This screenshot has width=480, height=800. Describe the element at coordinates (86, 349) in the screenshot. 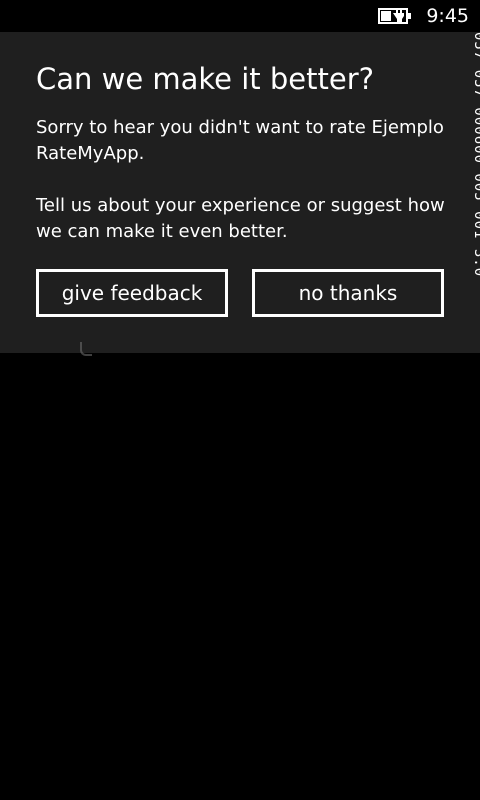

I see `obscured-content-fragment` at that location.